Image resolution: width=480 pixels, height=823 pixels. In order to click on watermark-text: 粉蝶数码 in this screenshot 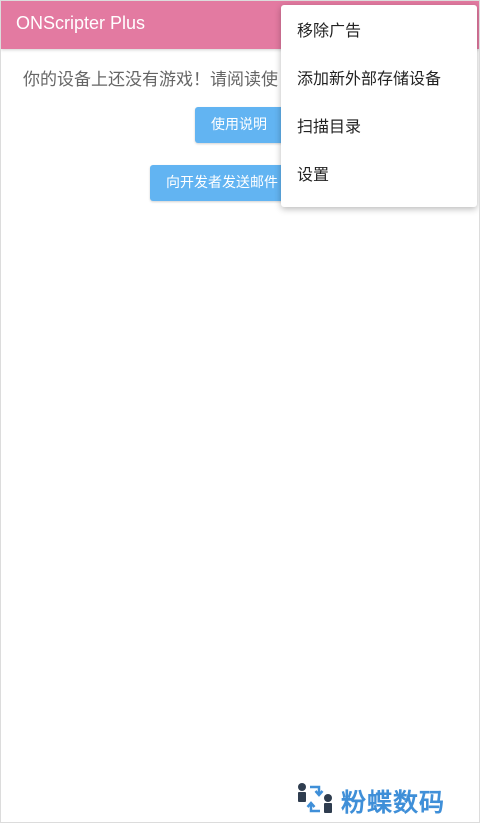, I will do `click(393, 802)`.